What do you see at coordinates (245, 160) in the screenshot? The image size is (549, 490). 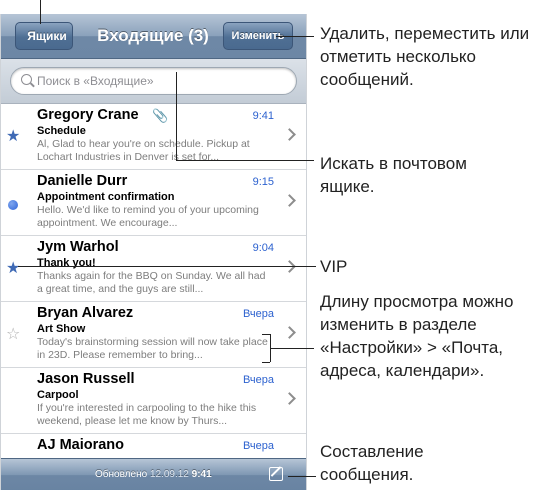 I see `callout-line-search-h` at bounding box center [245, 160].